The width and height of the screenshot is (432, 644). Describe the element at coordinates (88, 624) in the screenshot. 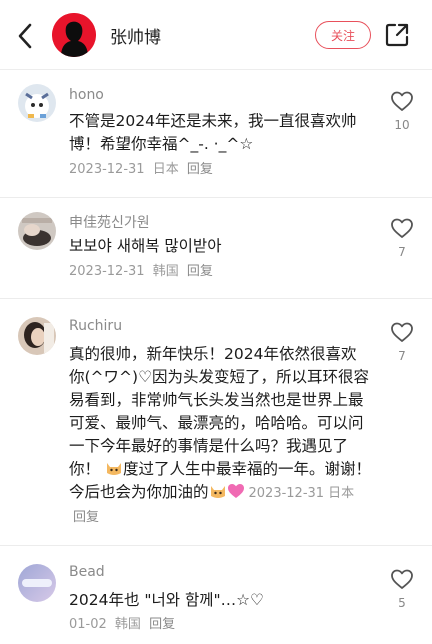

I see `comment-date: 01-02` at that location.